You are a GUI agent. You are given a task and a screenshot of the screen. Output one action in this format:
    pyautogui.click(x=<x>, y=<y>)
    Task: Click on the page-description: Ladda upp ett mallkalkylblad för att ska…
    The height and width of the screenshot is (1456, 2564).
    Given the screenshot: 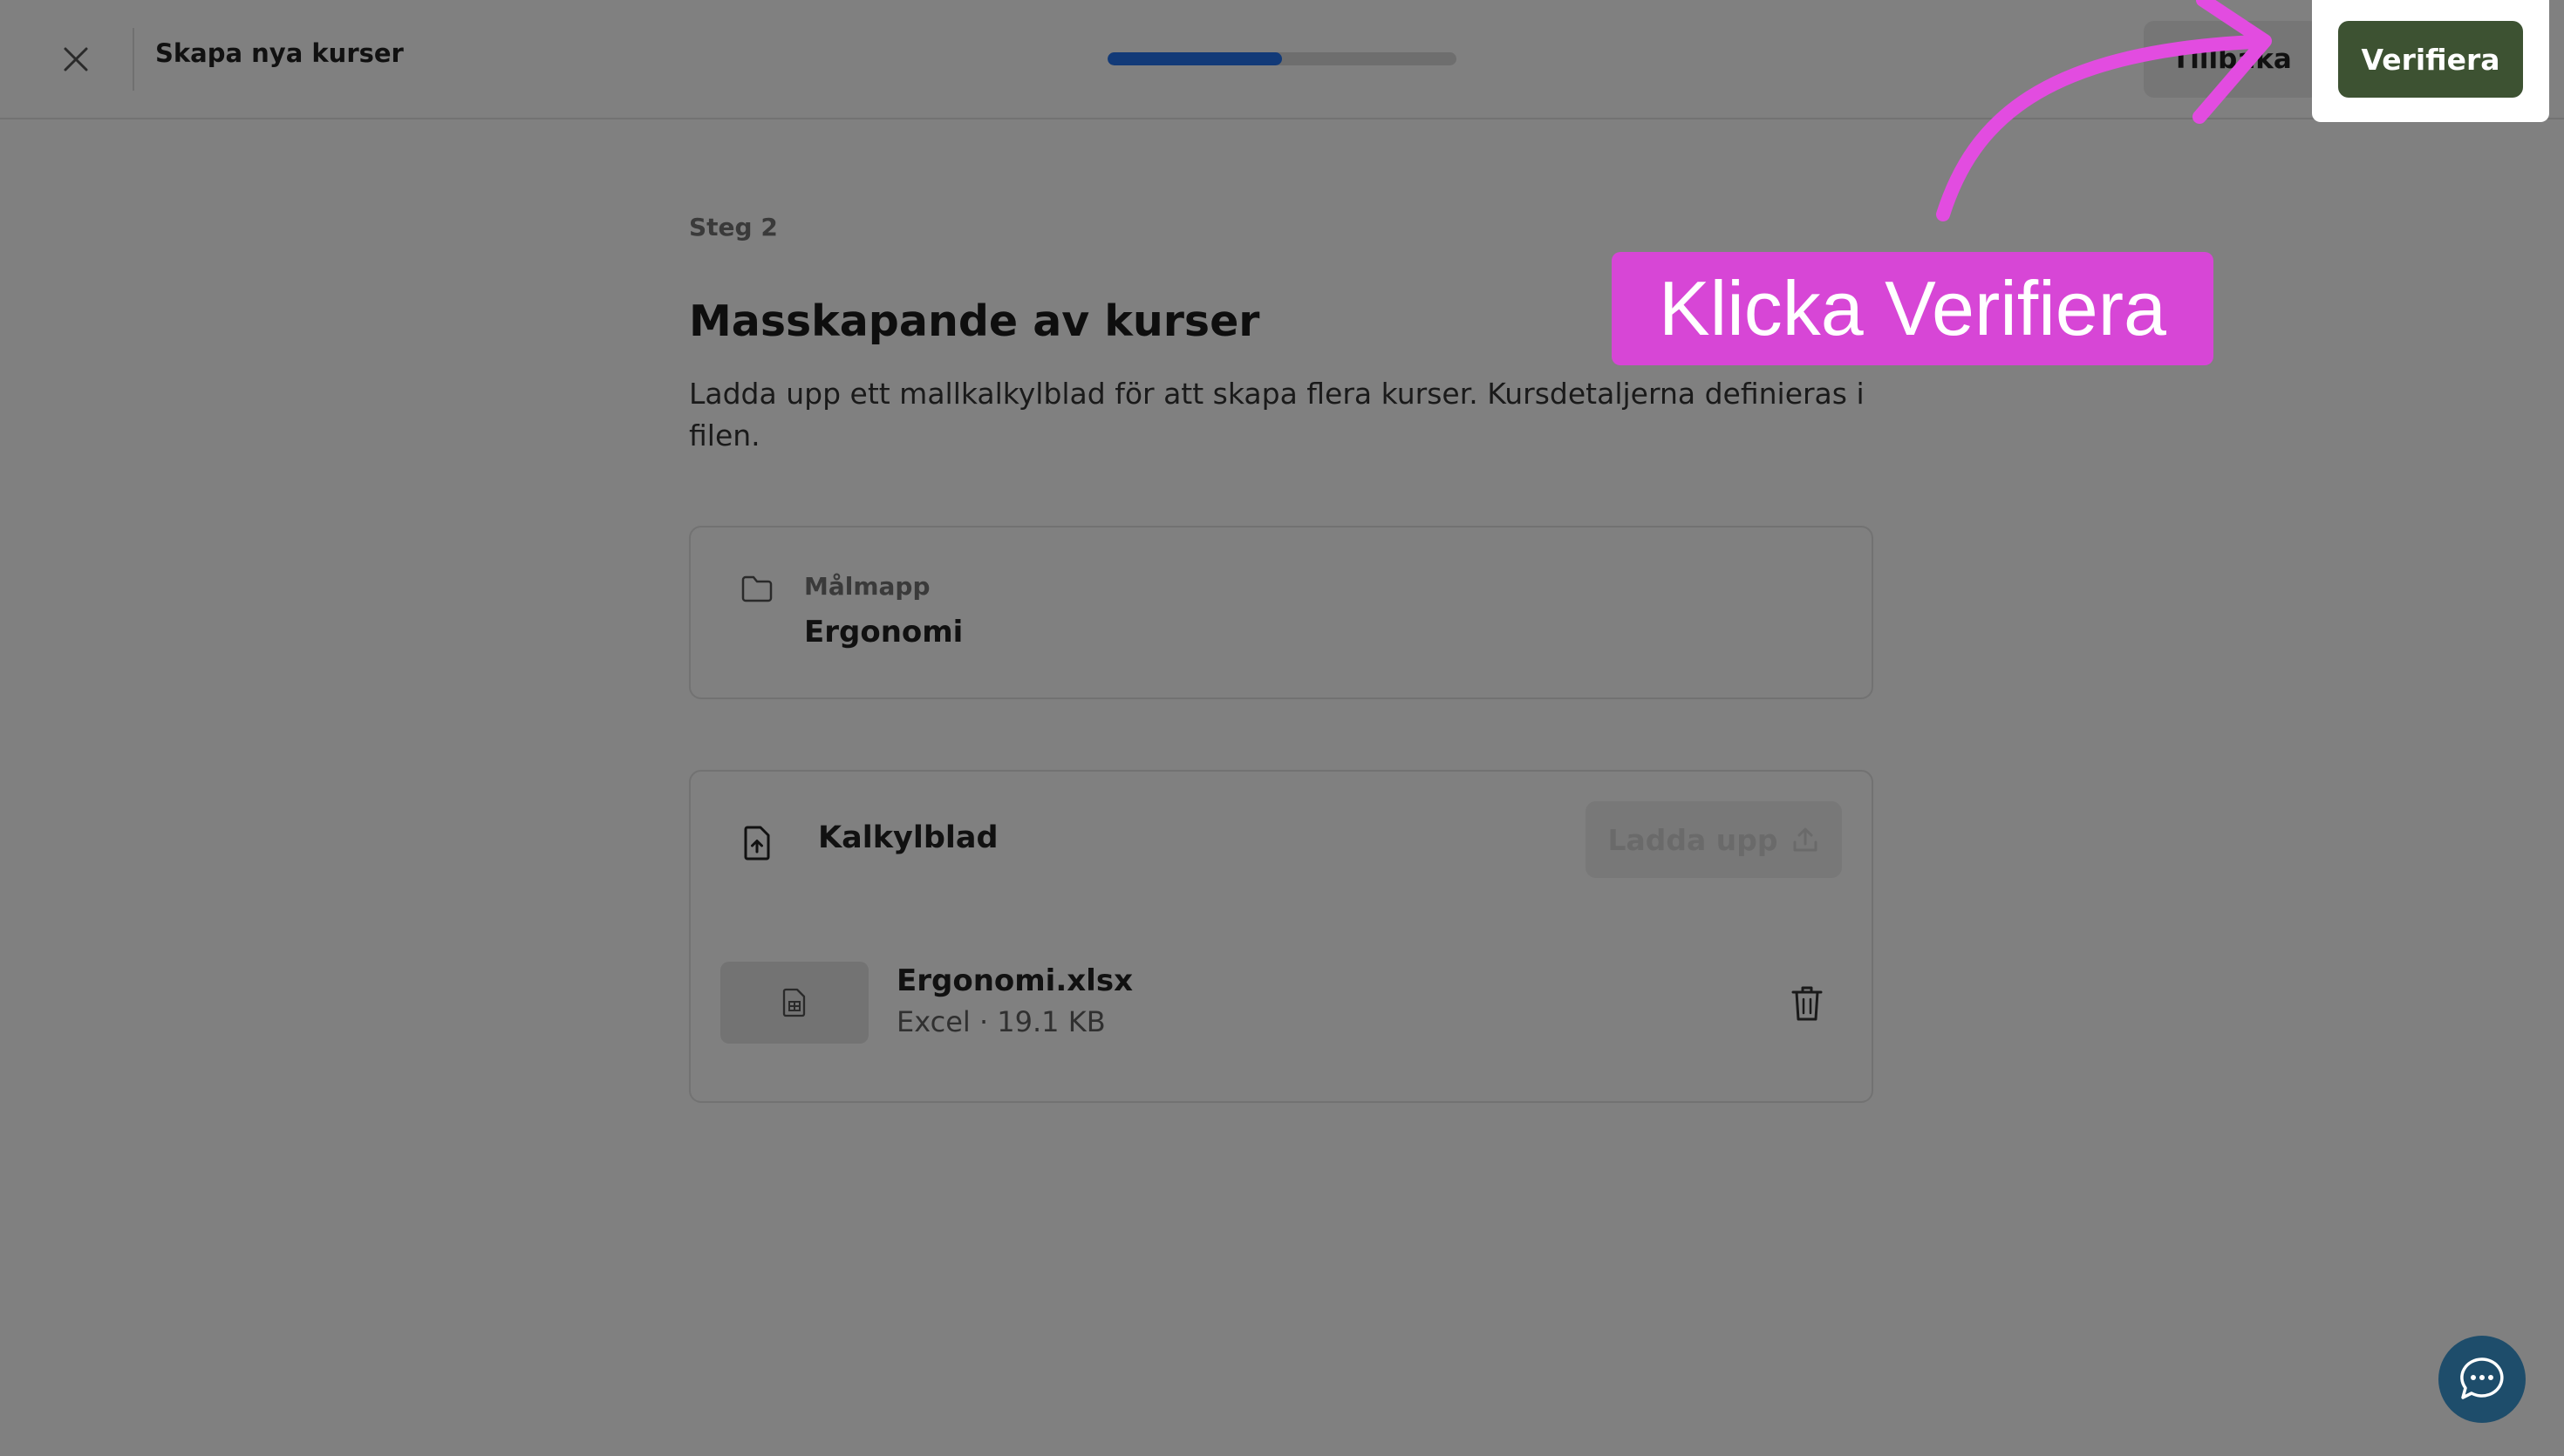 What is the action you would take?
    pyautogui.click(x=1277, y=414)
    